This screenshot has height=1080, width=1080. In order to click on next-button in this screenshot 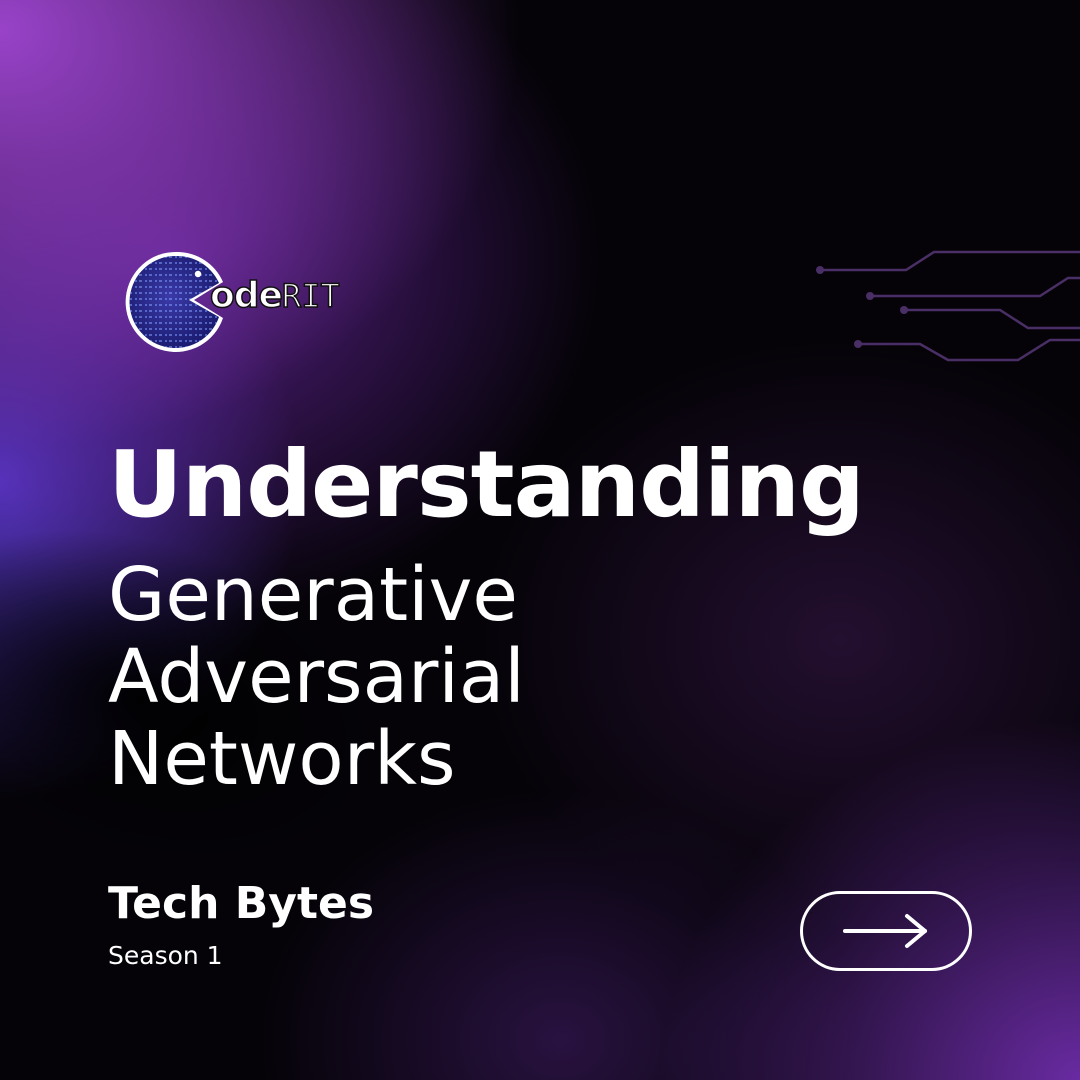, I will do `click(886, 931)`.